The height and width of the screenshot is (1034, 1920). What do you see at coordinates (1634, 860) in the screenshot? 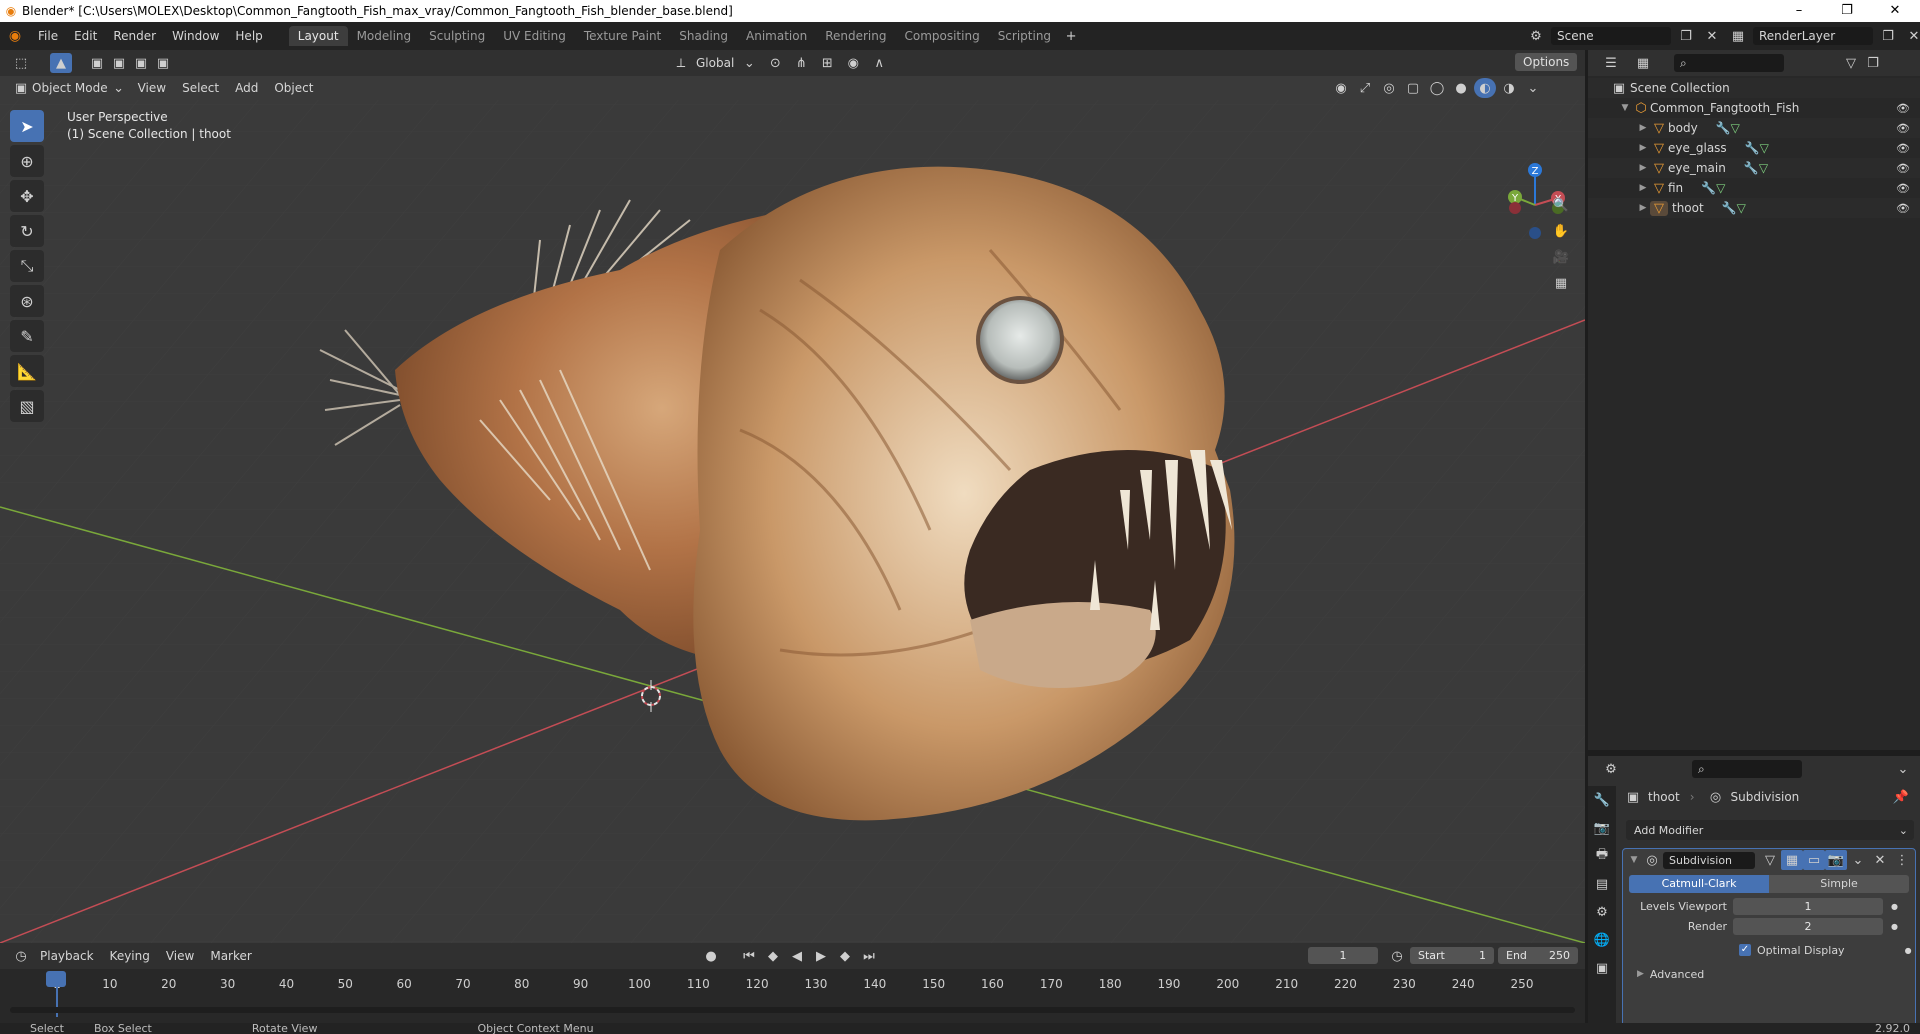
I see `collapse-arrow-icon: ▼` at bounding box center [1634, 860].